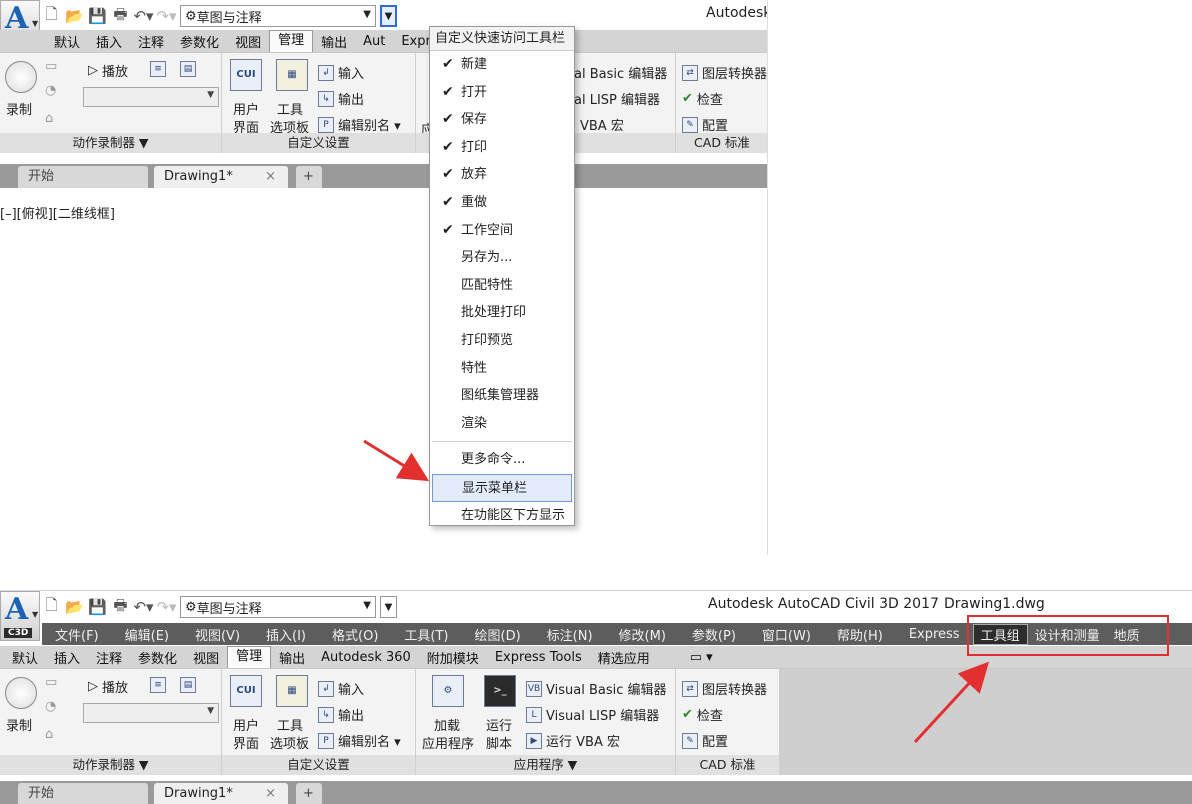 This screenshot has height=804, width=1192. I want to click on arrow-to-menubar, so click(951, 702).